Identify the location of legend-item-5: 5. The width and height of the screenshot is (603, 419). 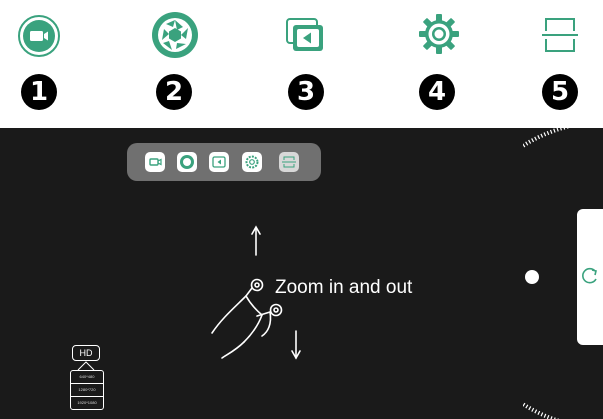
(565, 60).